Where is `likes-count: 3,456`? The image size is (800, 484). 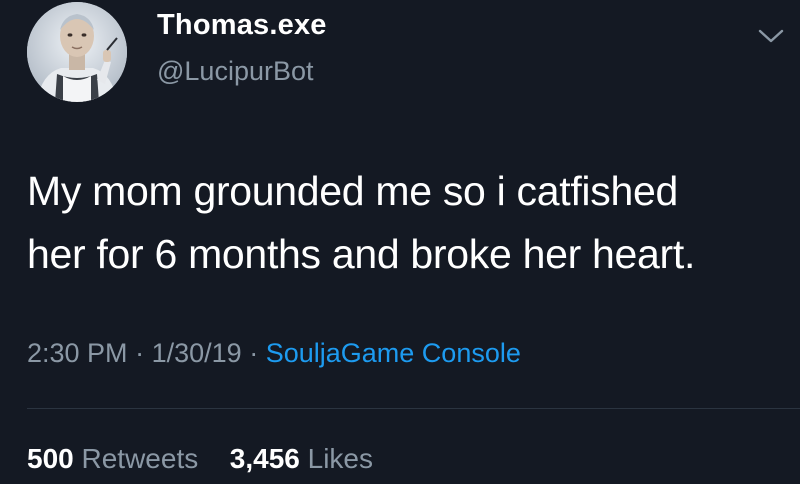
likes-count: 3,456 is located at coordinates (264, 458).